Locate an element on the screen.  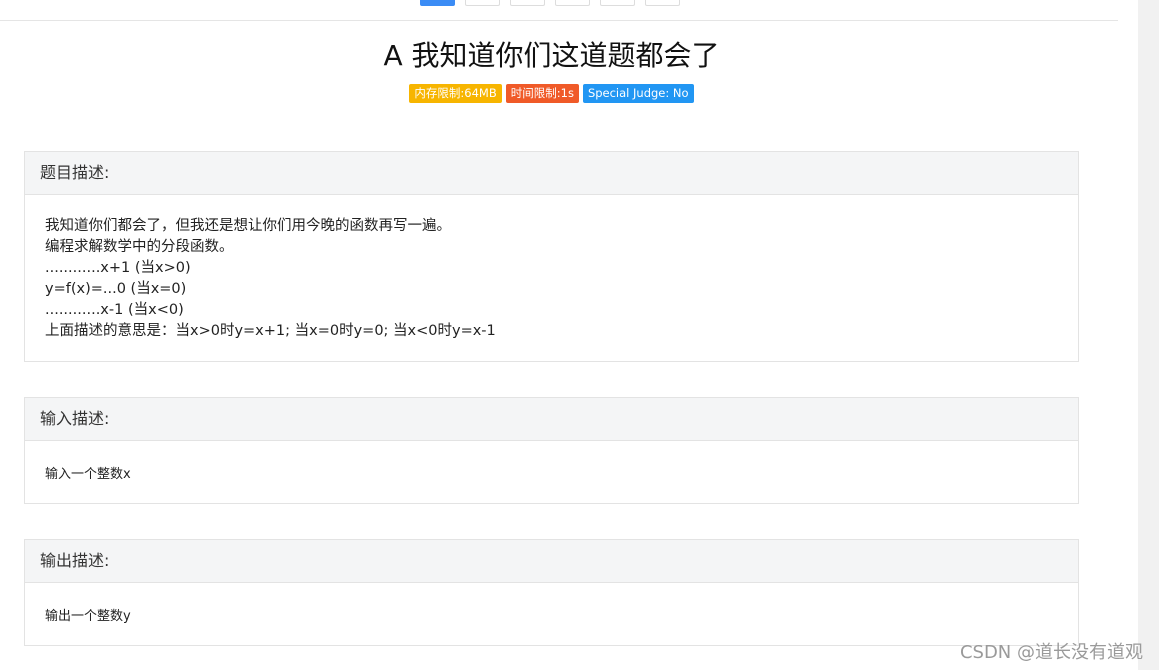
watermark: CSDN @道长没有道观 is located at coordinates (1051, 652).